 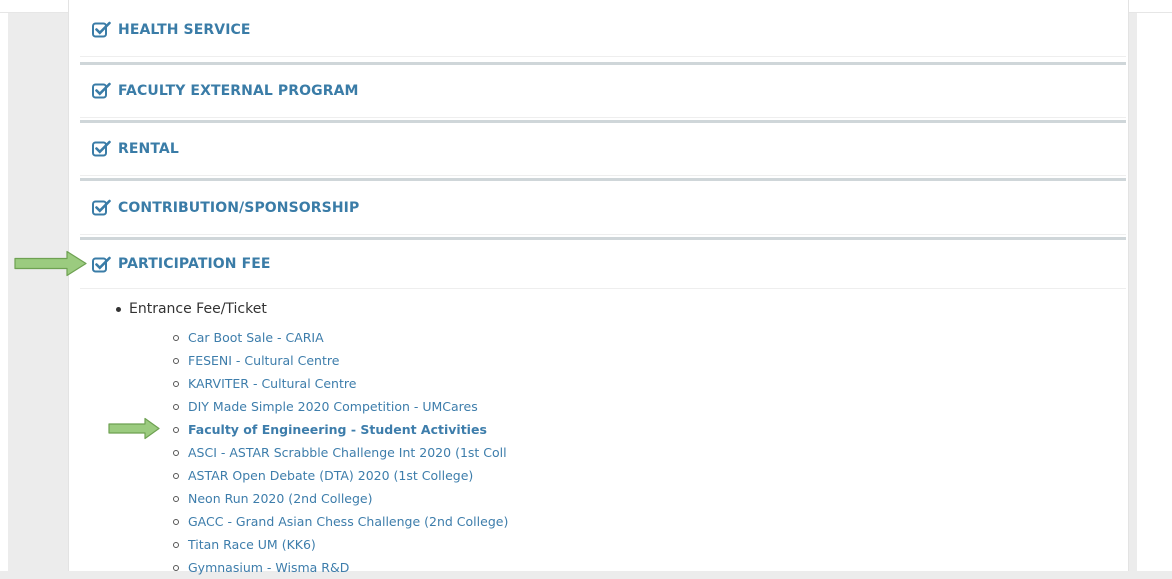 I want to click on accordion-section-contribution-sponsorship: CONTRIBUTION/SPONSORSHIP, so click(x=603, y=208).